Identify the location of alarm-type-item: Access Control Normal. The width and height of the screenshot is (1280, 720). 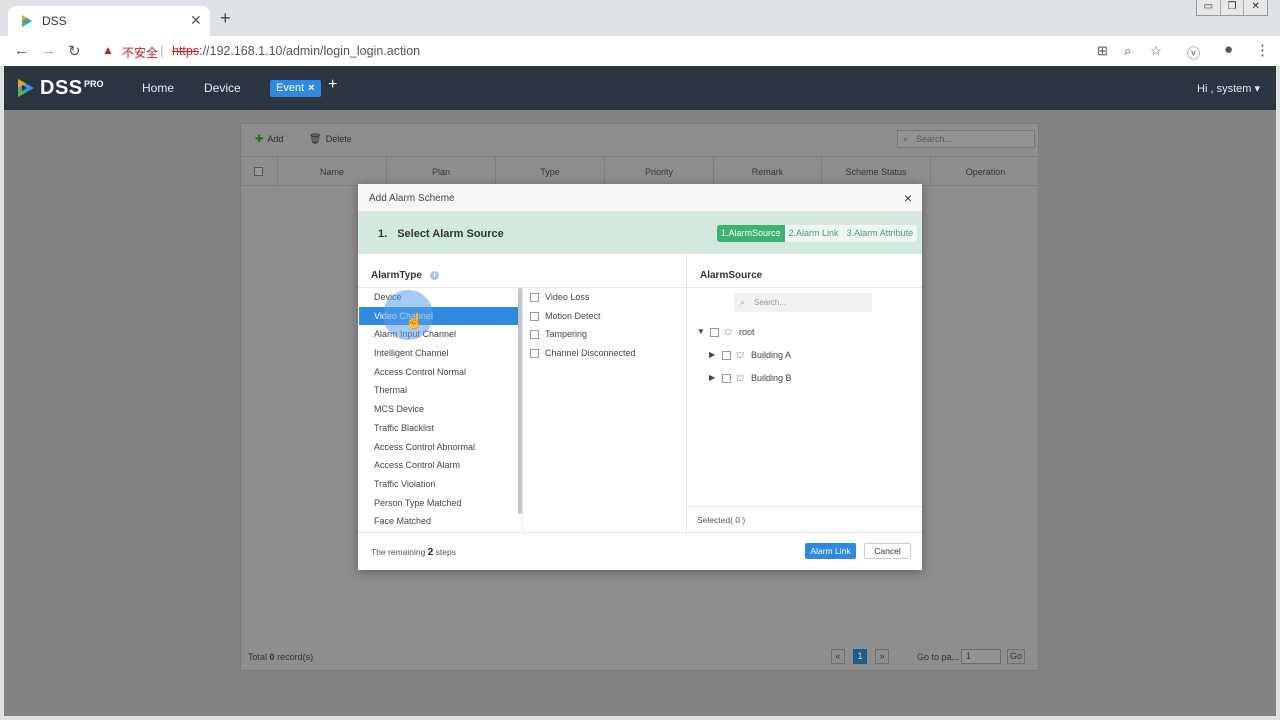
(438, 372).